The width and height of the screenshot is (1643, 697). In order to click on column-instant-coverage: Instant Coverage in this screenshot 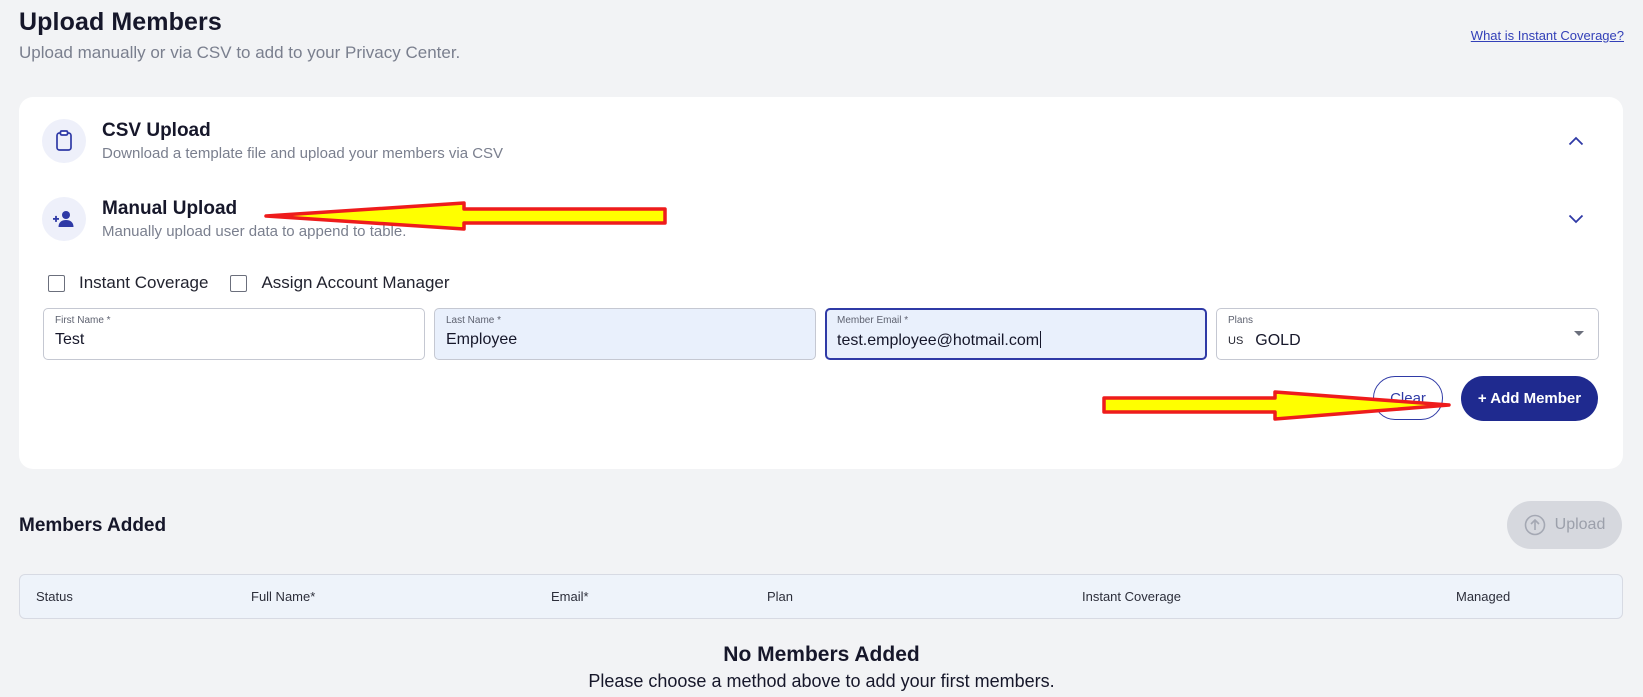, I will do `click(1131, 596)`.